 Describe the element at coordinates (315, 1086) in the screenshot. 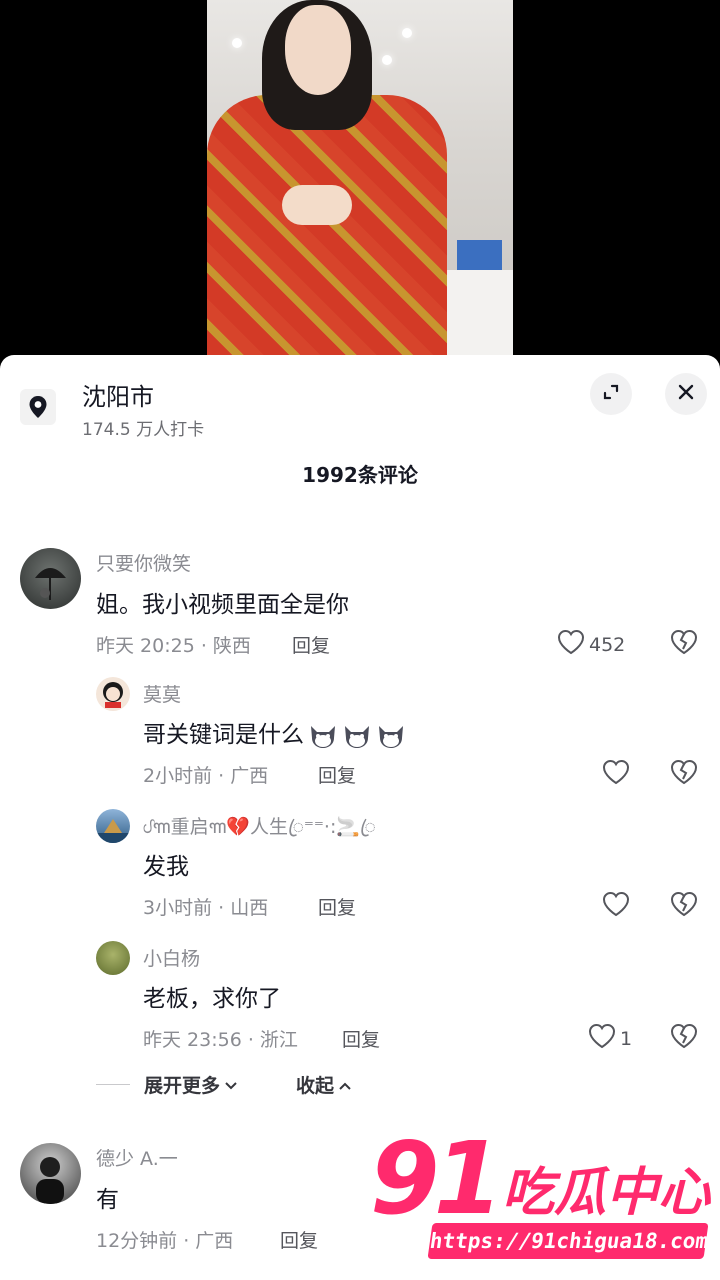

I see `collapse-label: 收起` at that location.